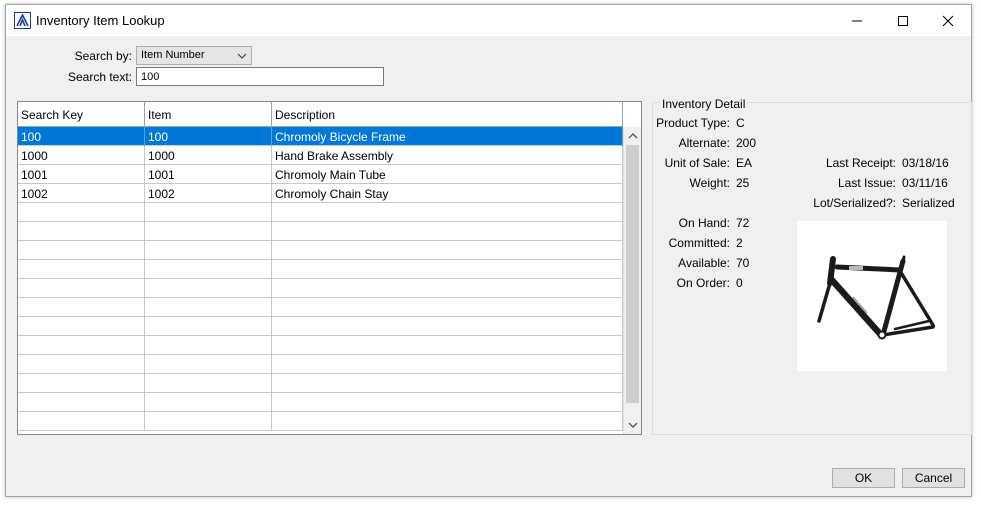 Image resolution: width=981 pixels, height=505 pixels. Describe the element at coordinates (704, 104) in the screenshot. I see `inventory-detail-title: Inventory Detail` at that location.